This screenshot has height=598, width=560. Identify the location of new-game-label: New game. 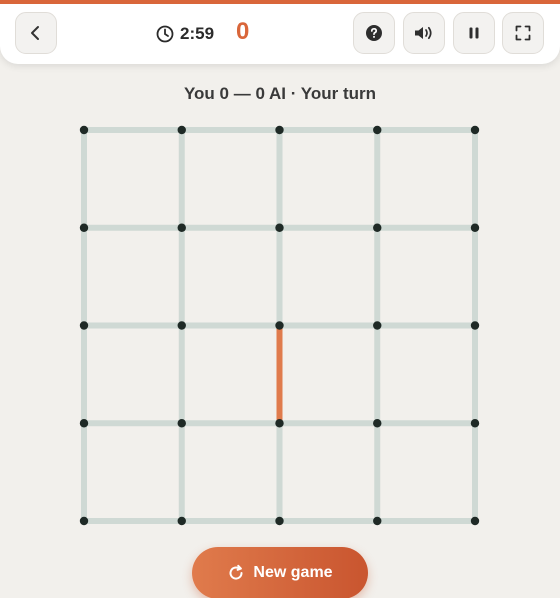
(293, 572).